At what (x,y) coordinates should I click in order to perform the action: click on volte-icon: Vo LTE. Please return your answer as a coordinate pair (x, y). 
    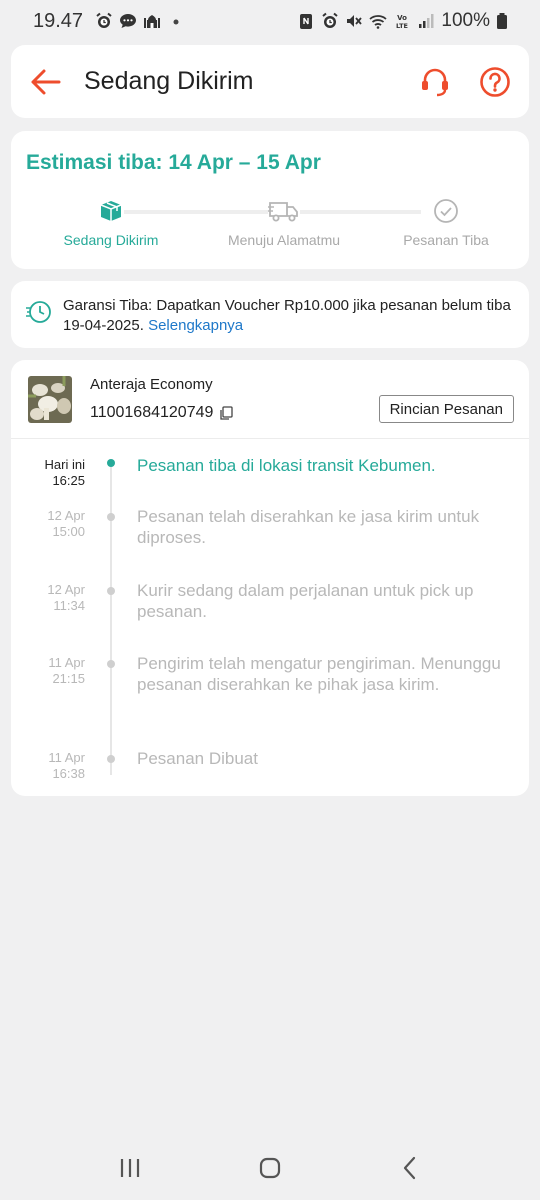
    Looking at the image, I should click on (402, 21).